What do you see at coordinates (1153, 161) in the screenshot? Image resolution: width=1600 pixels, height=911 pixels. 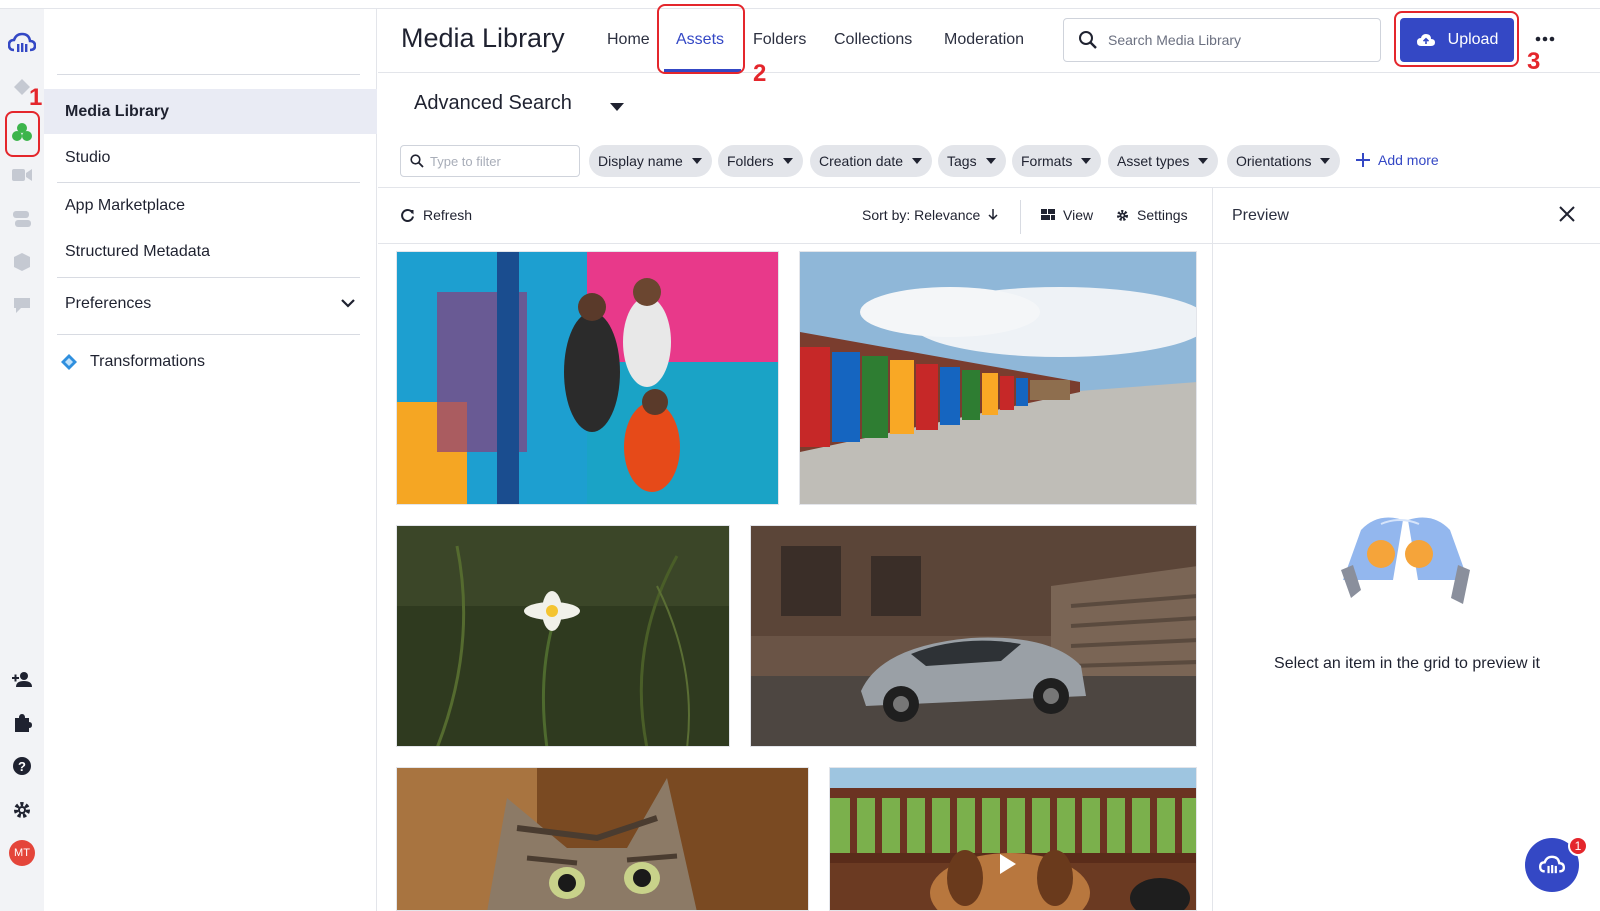 I see `chip-label: Asset types` at bounding box center [1153, 161].